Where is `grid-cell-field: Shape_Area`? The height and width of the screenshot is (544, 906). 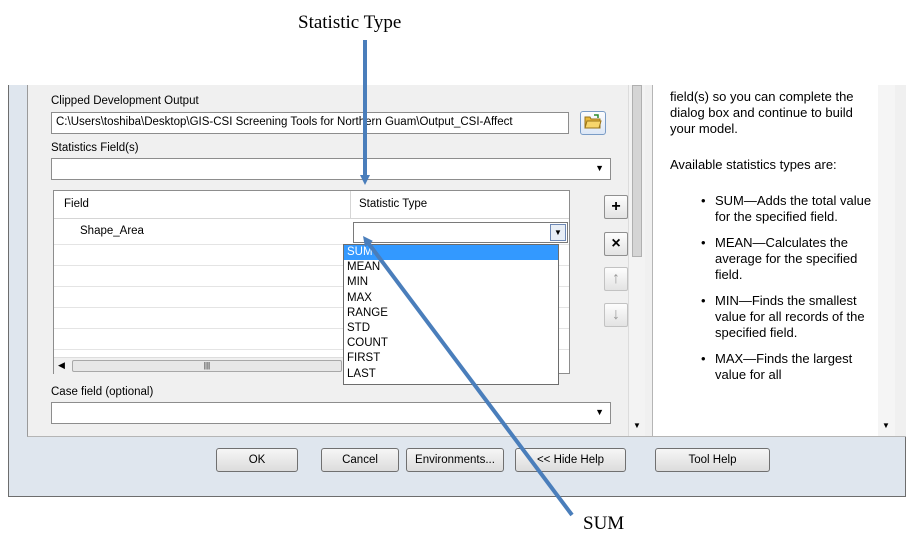 grid-cell-field: Shape_Area is located at coordinates (112, 231).